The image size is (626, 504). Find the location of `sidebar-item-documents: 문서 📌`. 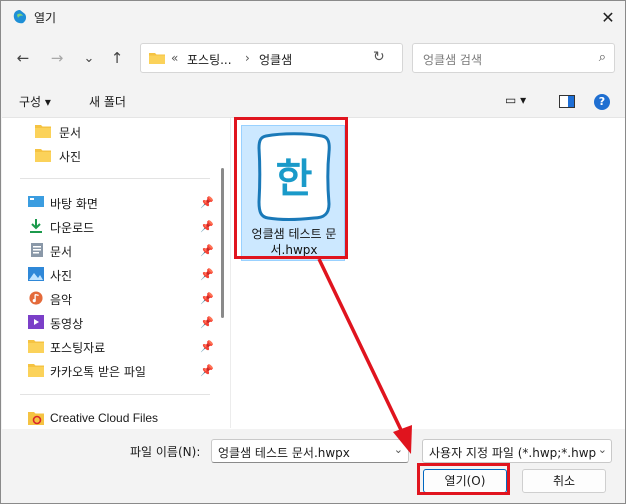

sidebar-item-documents: 문서 📌 is located at coordinates (109, 251).